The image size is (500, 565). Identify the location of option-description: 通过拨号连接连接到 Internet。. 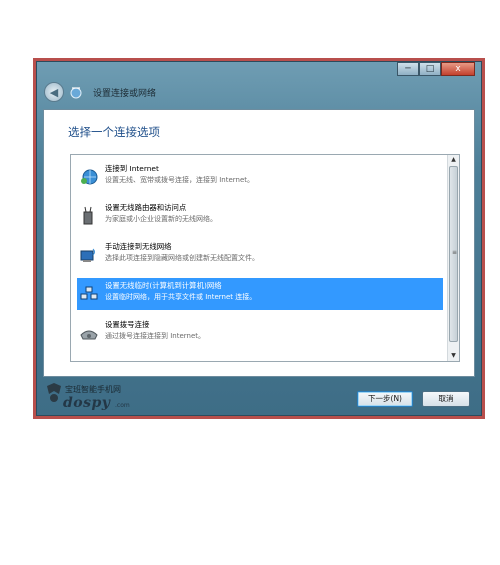
(155, 336).